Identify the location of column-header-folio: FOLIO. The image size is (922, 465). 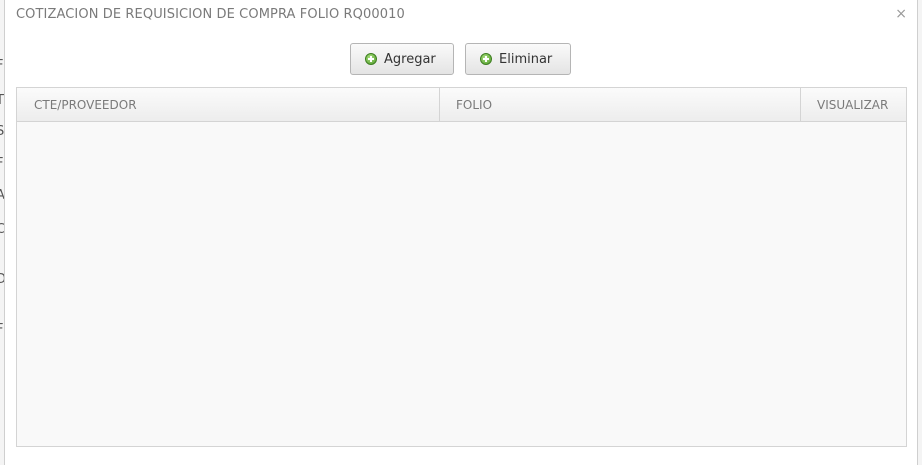
(620, 104).